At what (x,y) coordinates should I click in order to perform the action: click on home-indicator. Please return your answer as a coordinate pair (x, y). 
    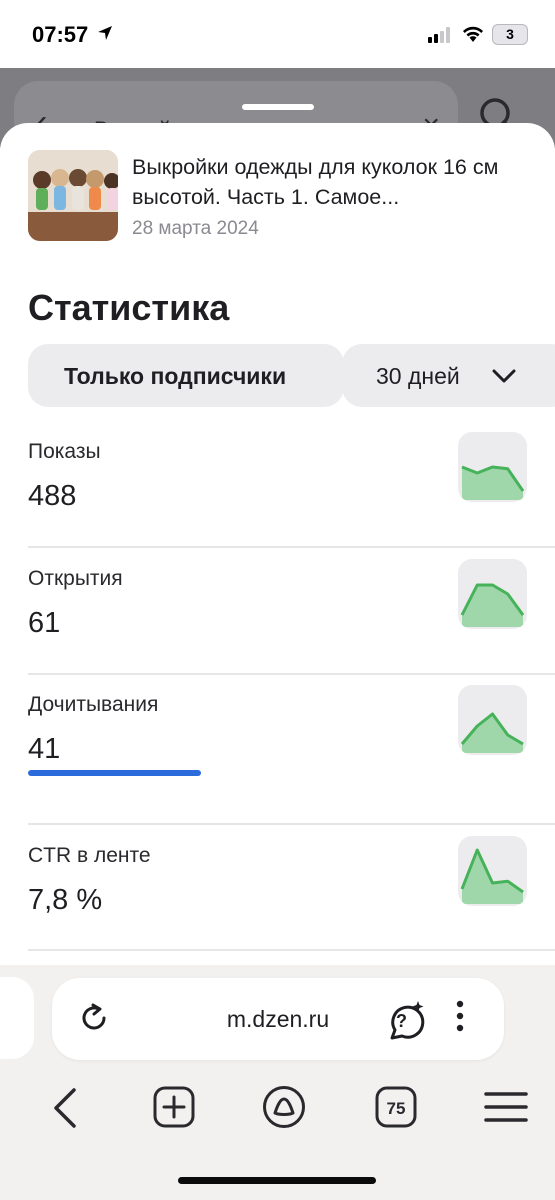
    Looking at the image, I should click on (277, 1180).